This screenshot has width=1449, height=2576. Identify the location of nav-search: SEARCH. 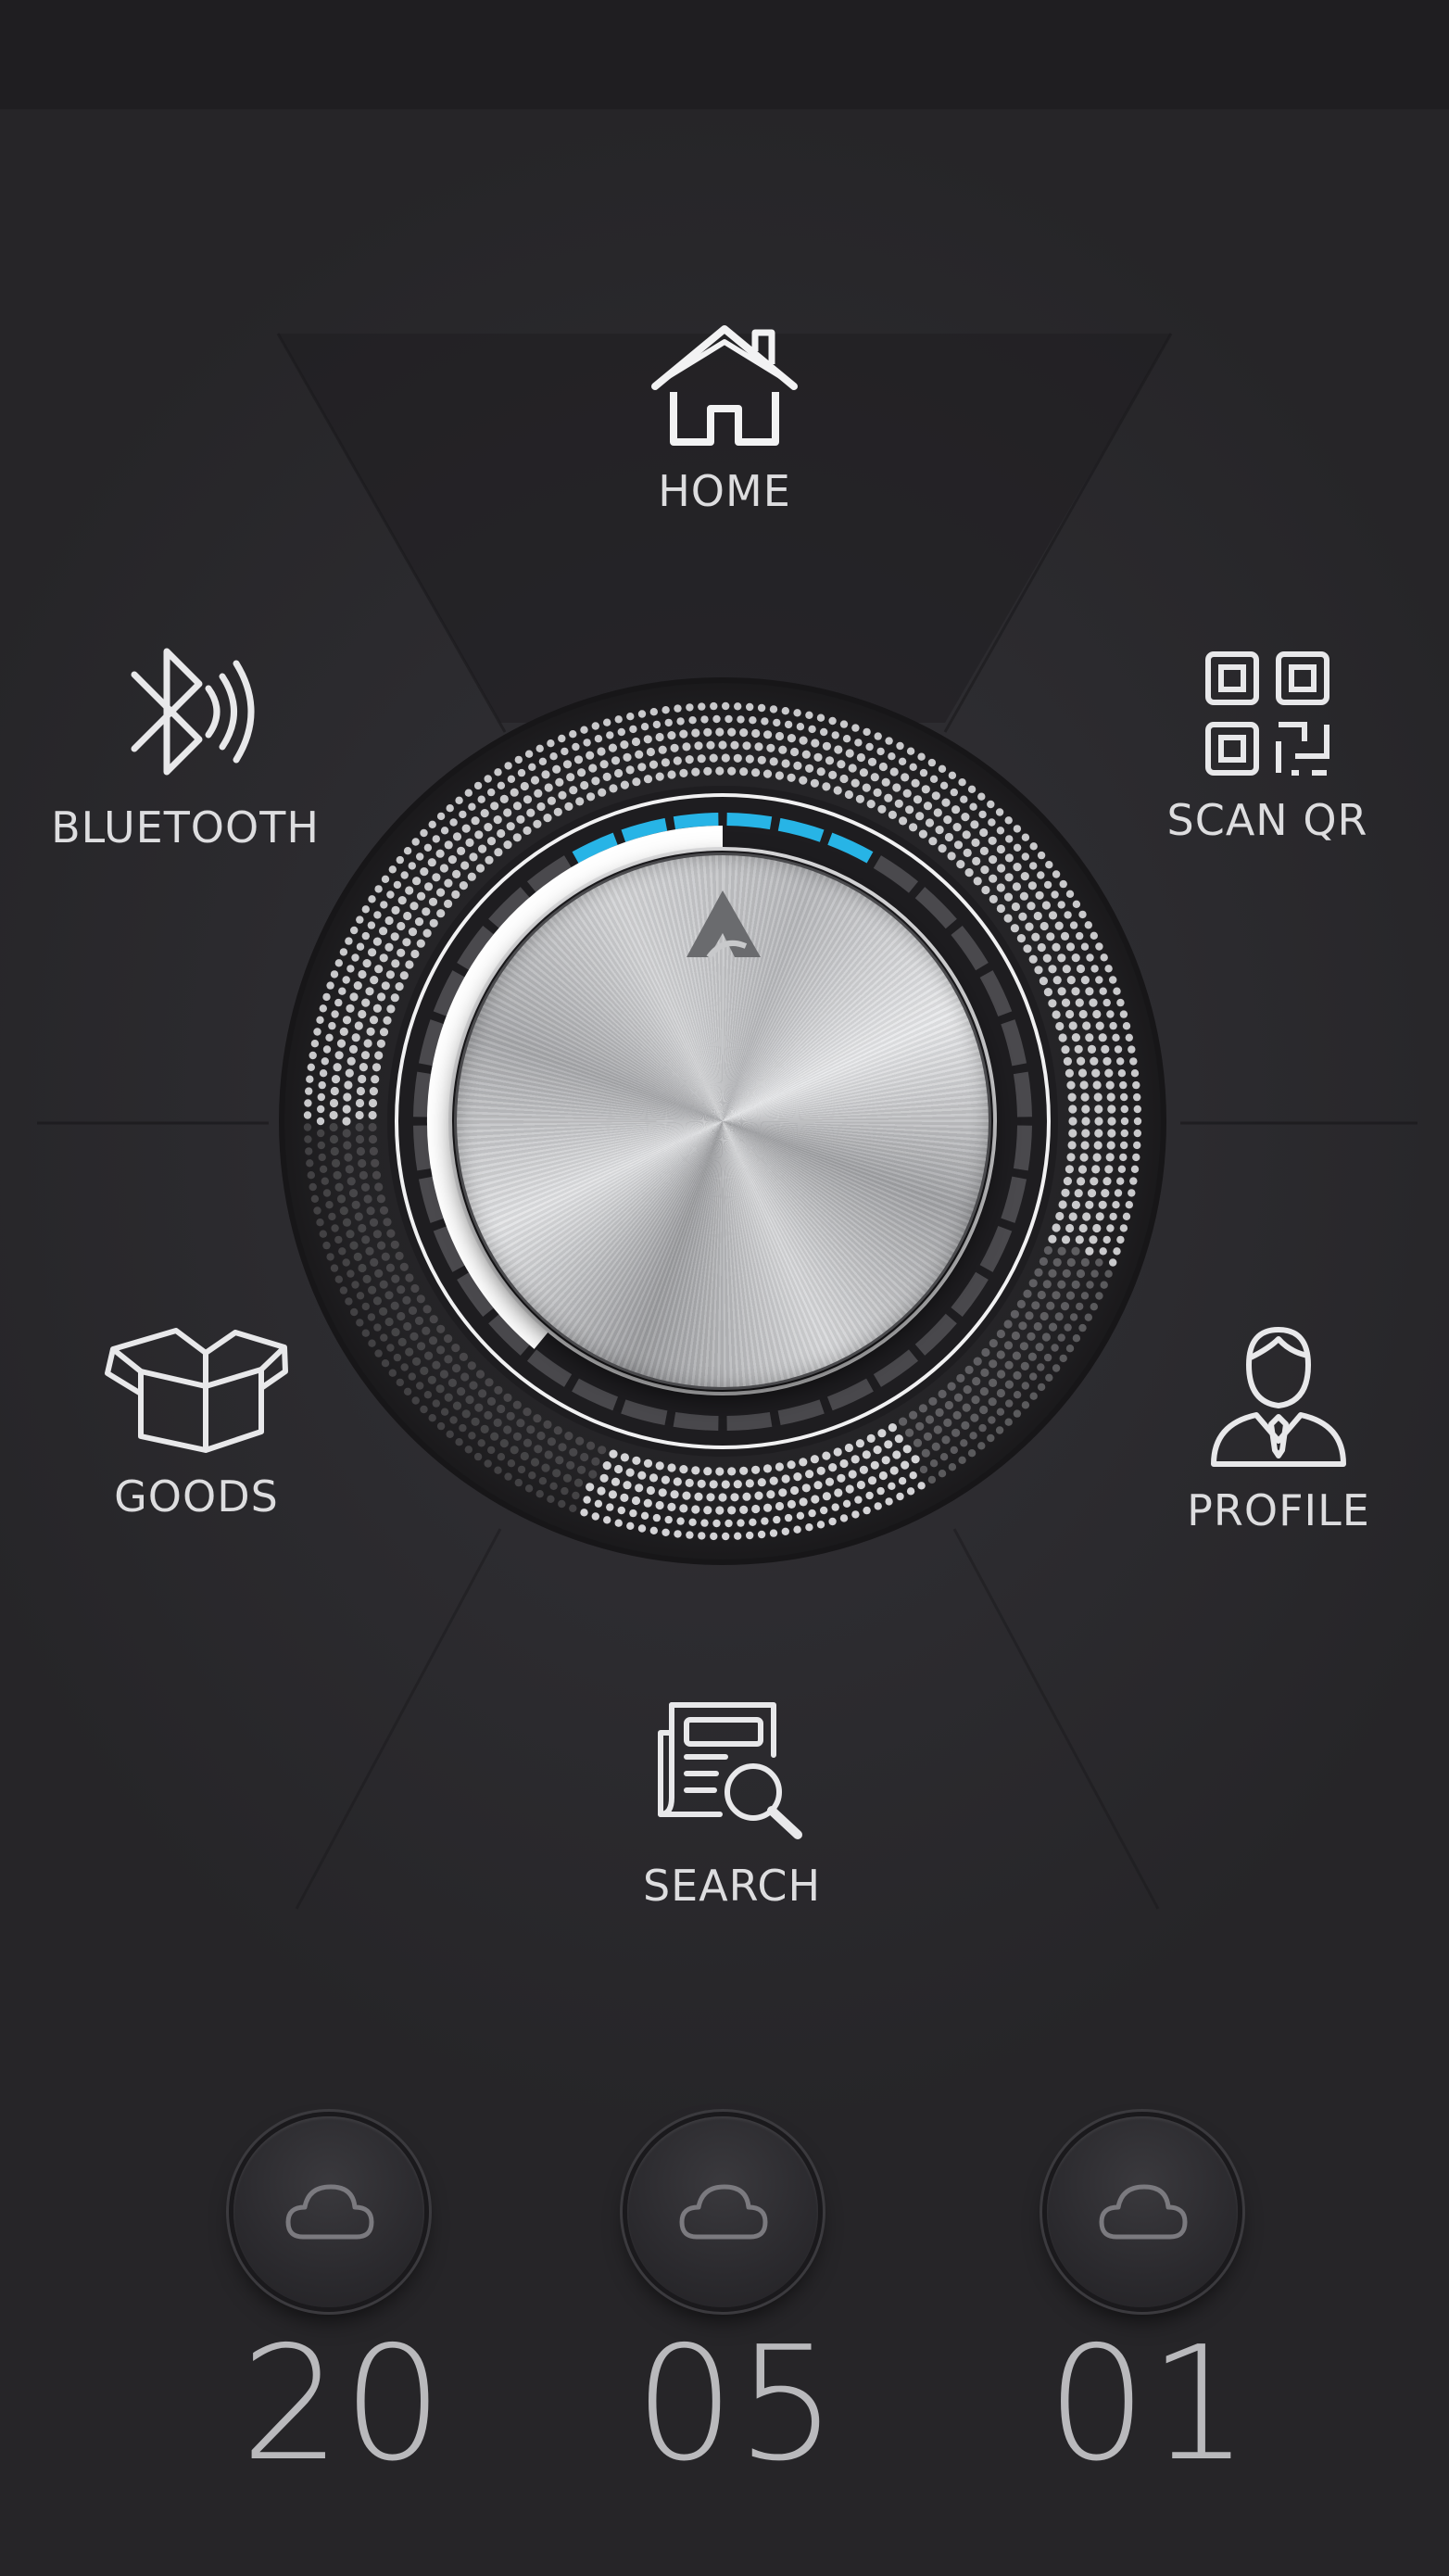
(732, 1803).